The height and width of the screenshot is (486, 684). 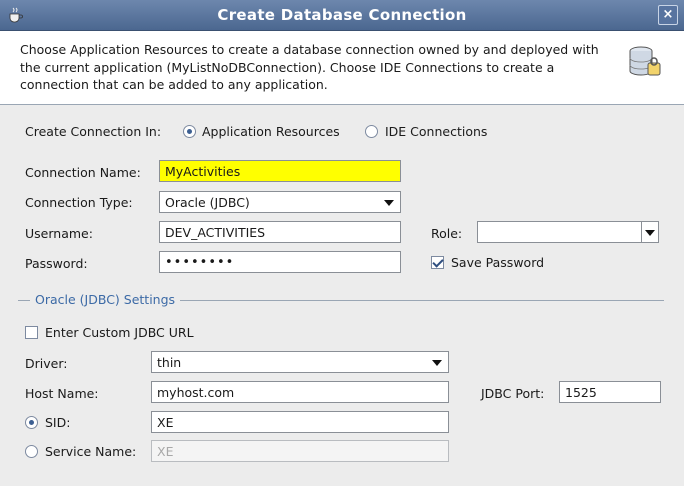 What do you see at coordinates (437, 262) in the screenshot?
I see `save-password-checkbox` at bounding box center [437, 262].